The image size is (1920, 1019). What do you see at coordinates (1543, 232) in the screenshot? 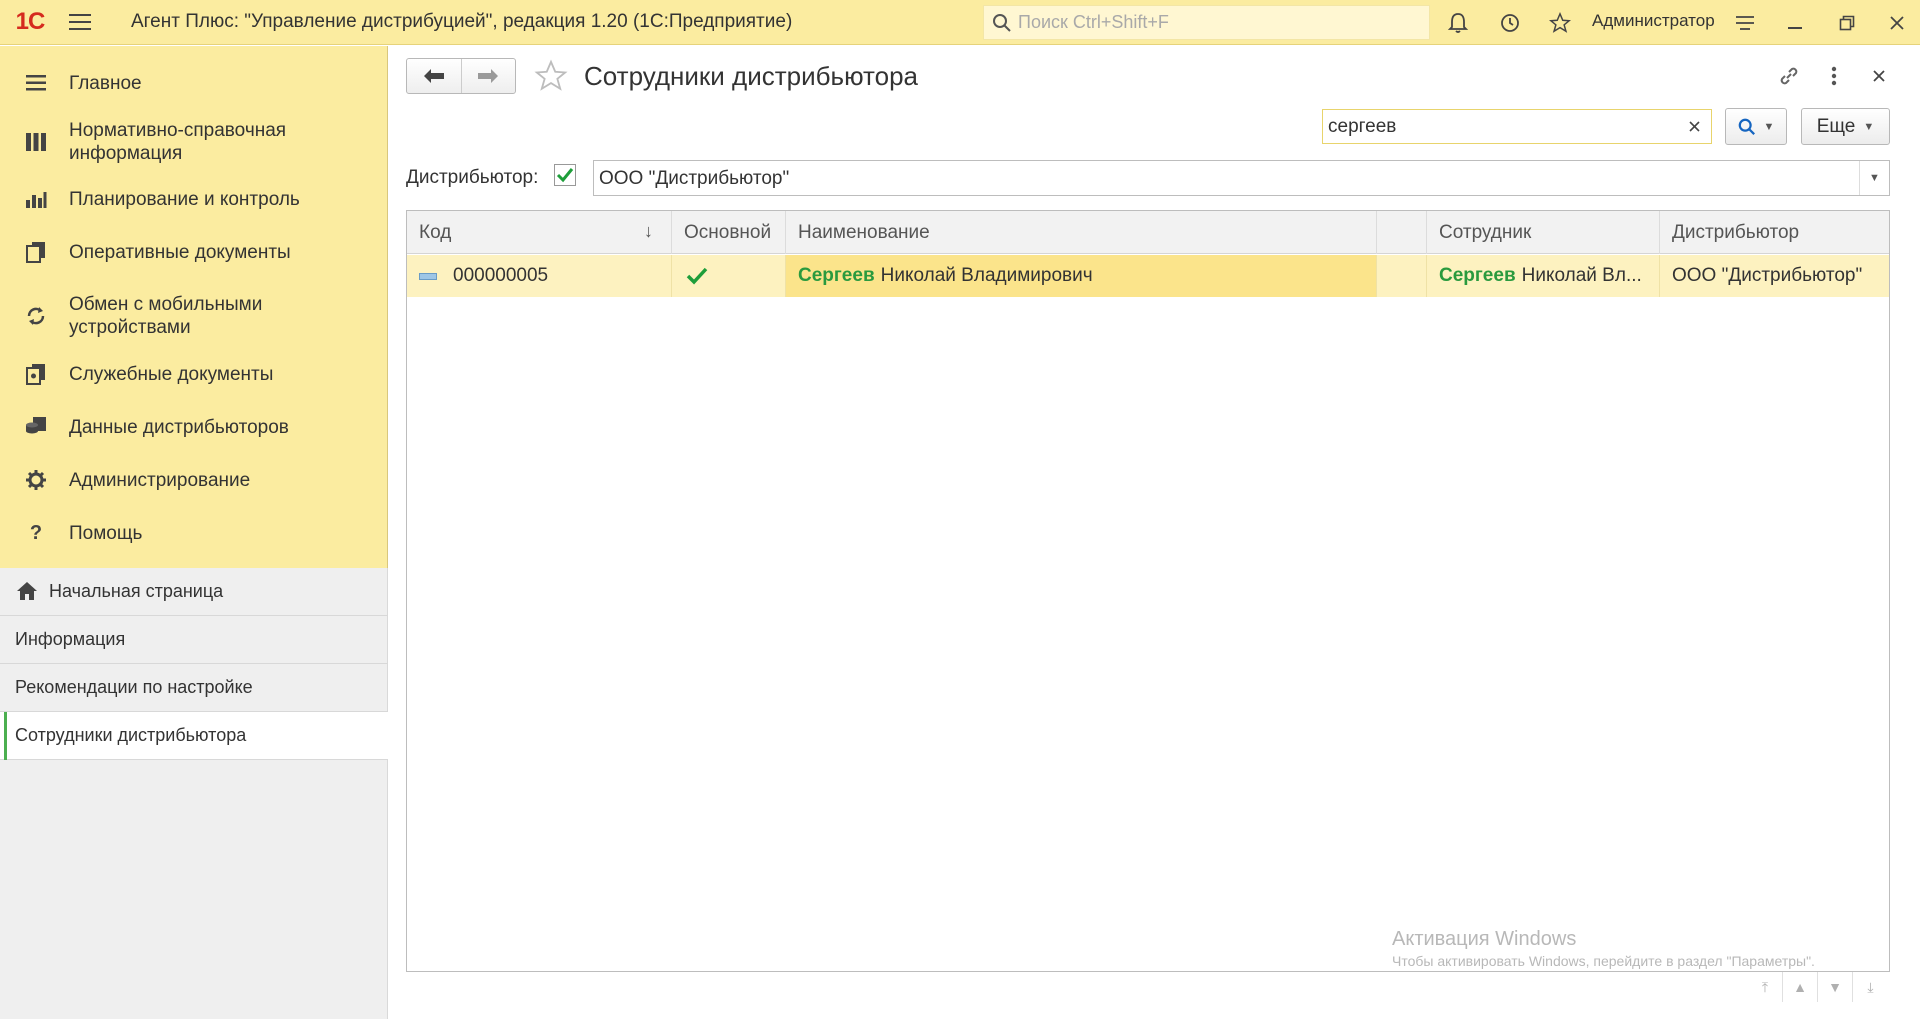
I see `column-header-employee: Сотрудник` at bounding box center [1543, 232].